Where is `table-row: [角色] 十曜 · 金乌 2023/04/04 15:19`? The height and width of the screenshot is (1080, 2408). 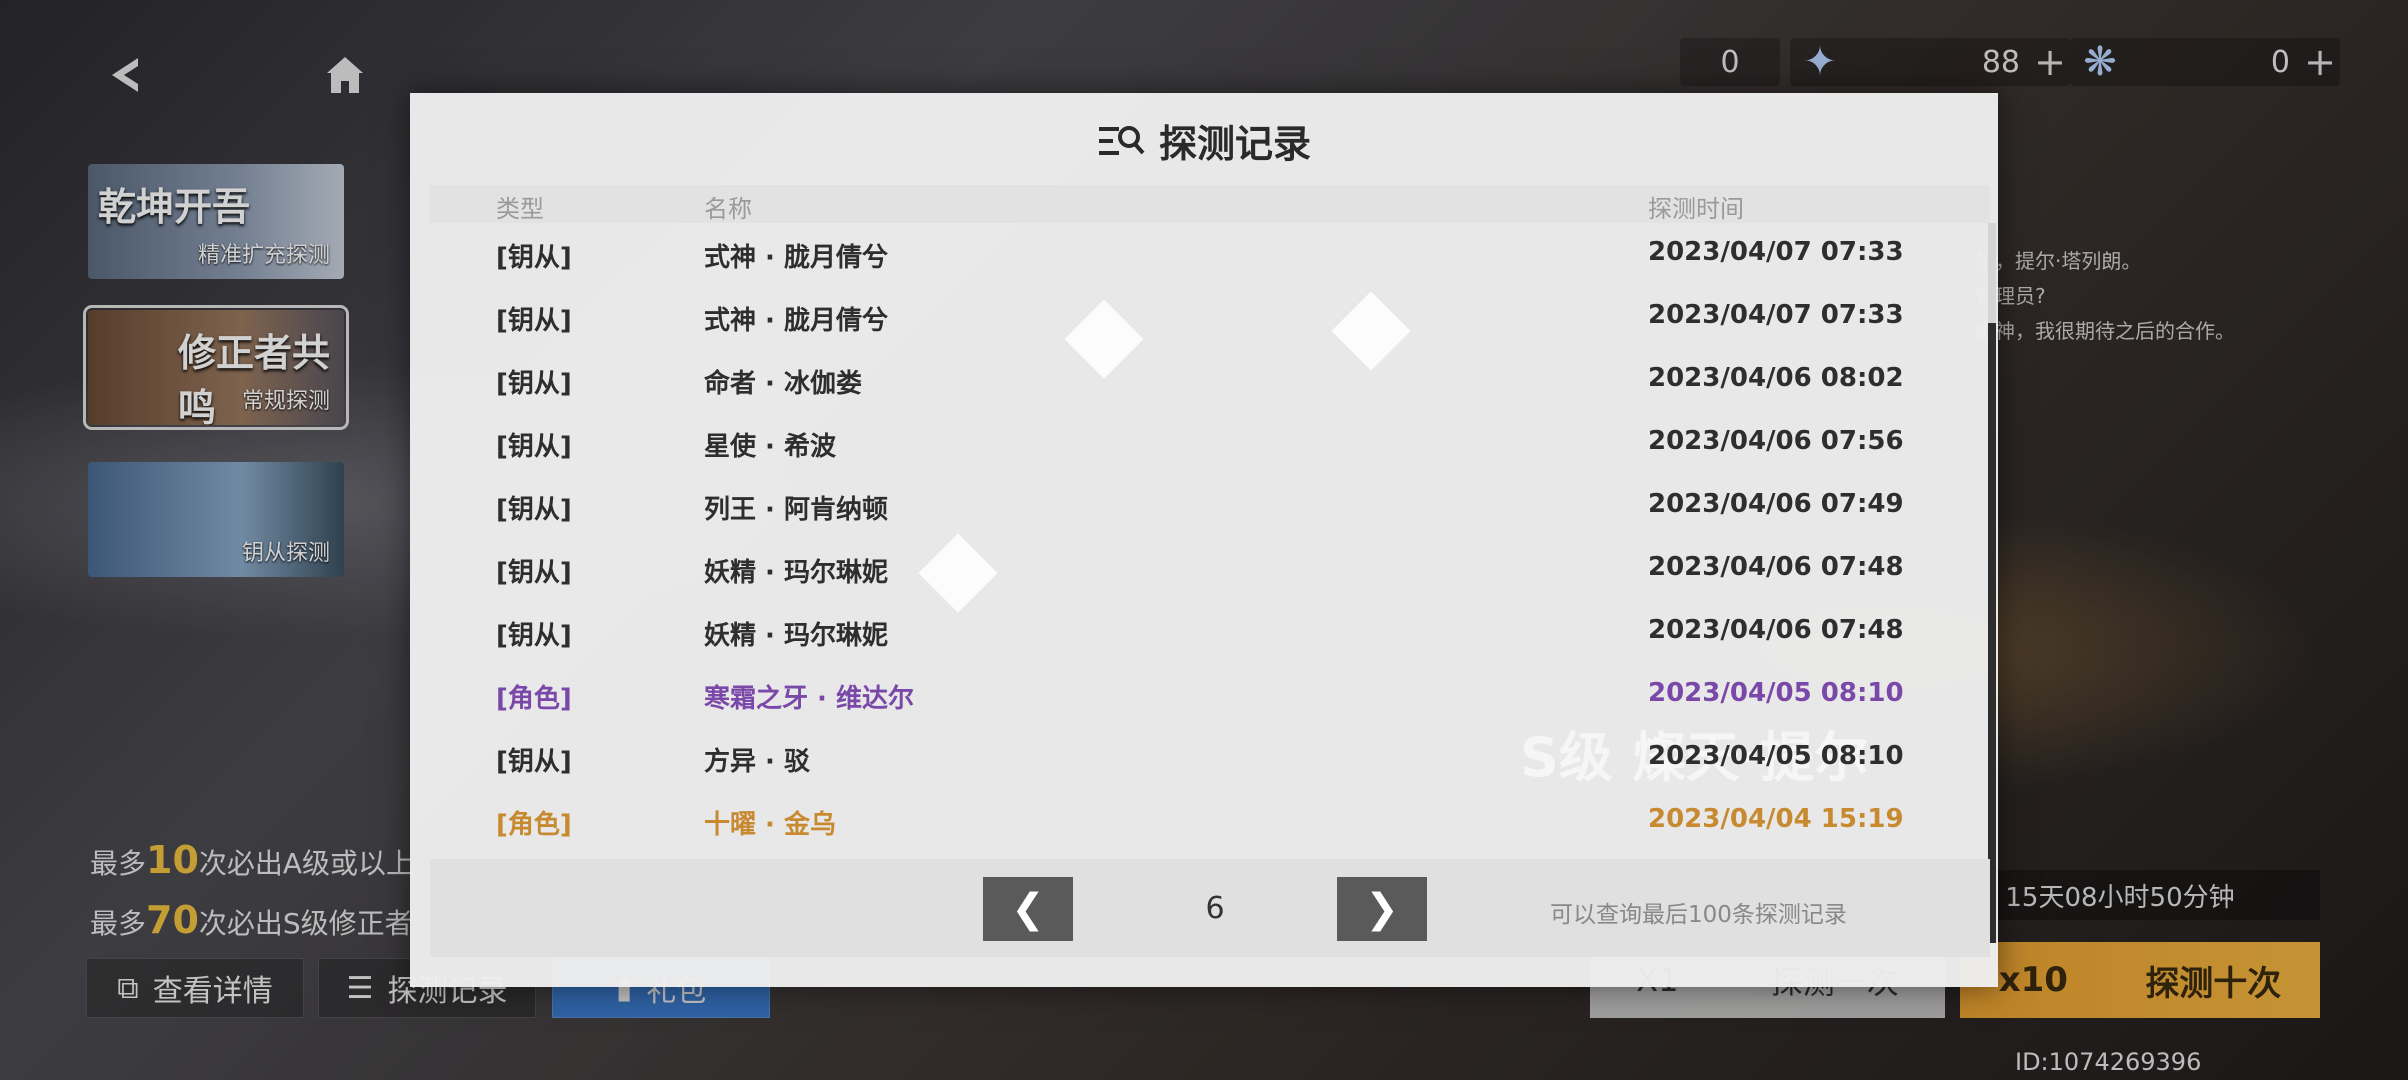 table-row: [角色] 十曜 · 金乌 2023/04/04 15:19 is located at coordinates (1210, 821).